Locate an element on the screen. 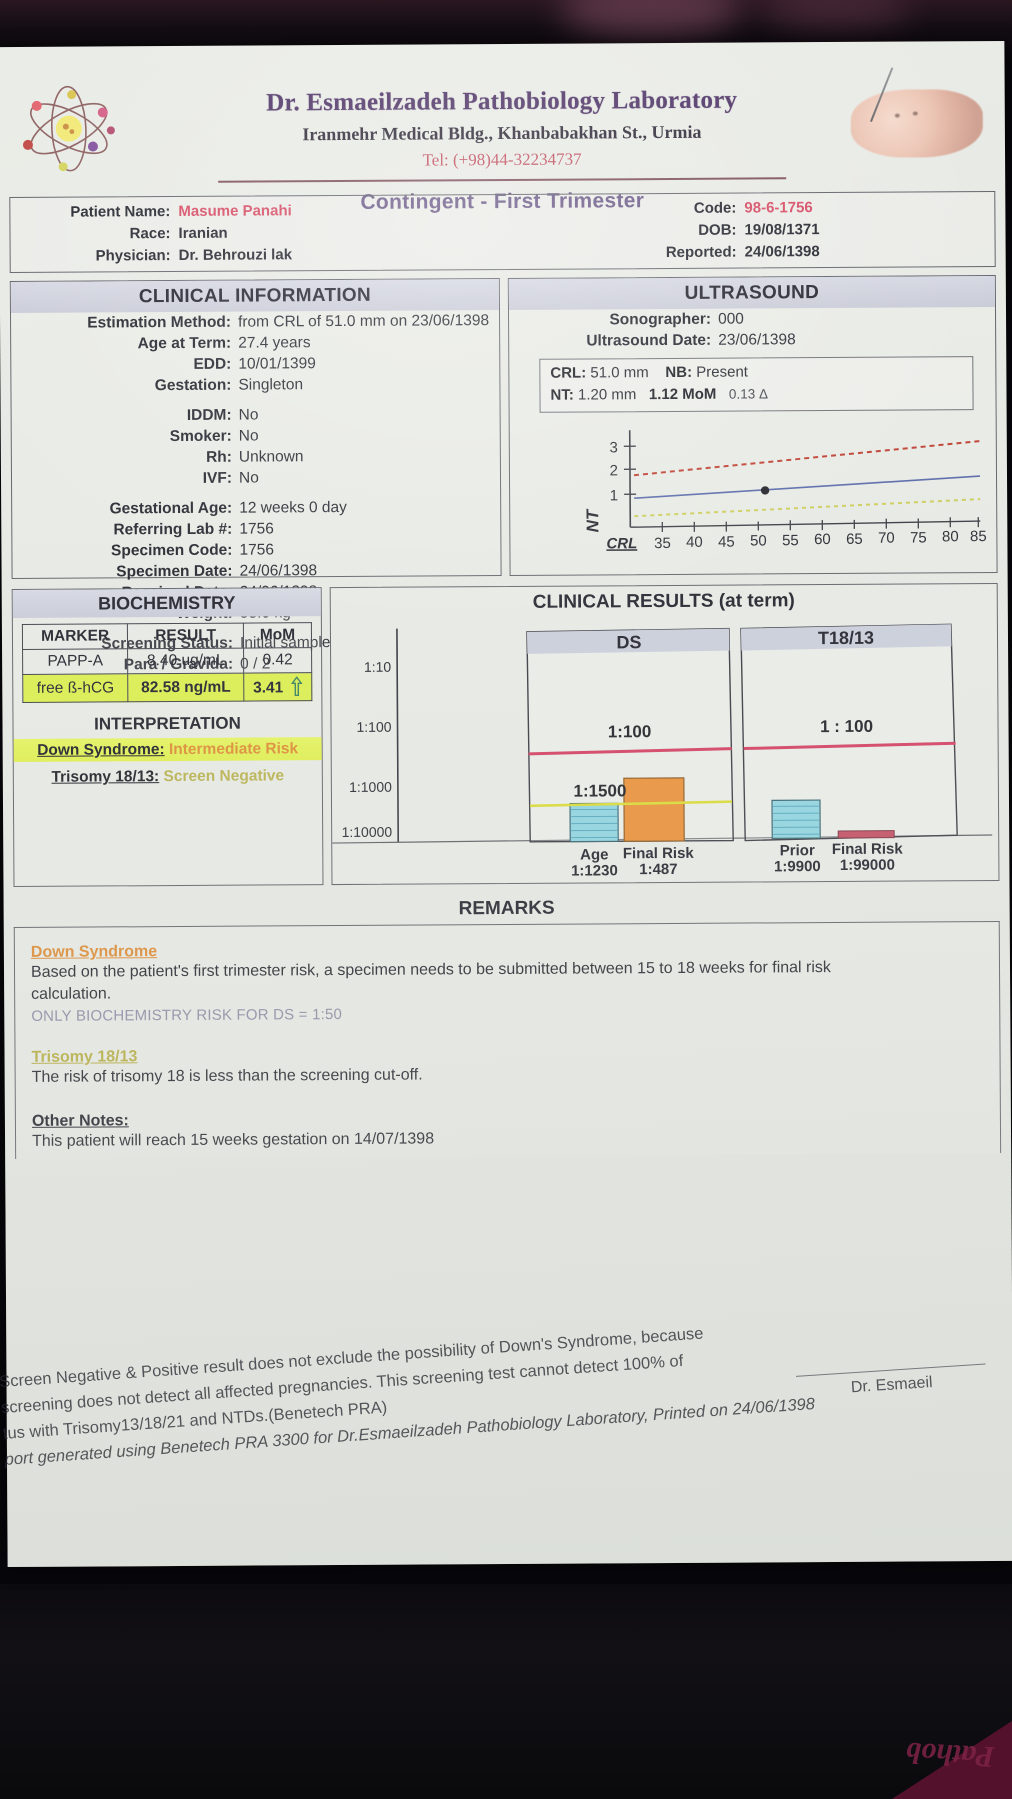  nt-y-tick-2: 2 is located at coordinates (614, 470).